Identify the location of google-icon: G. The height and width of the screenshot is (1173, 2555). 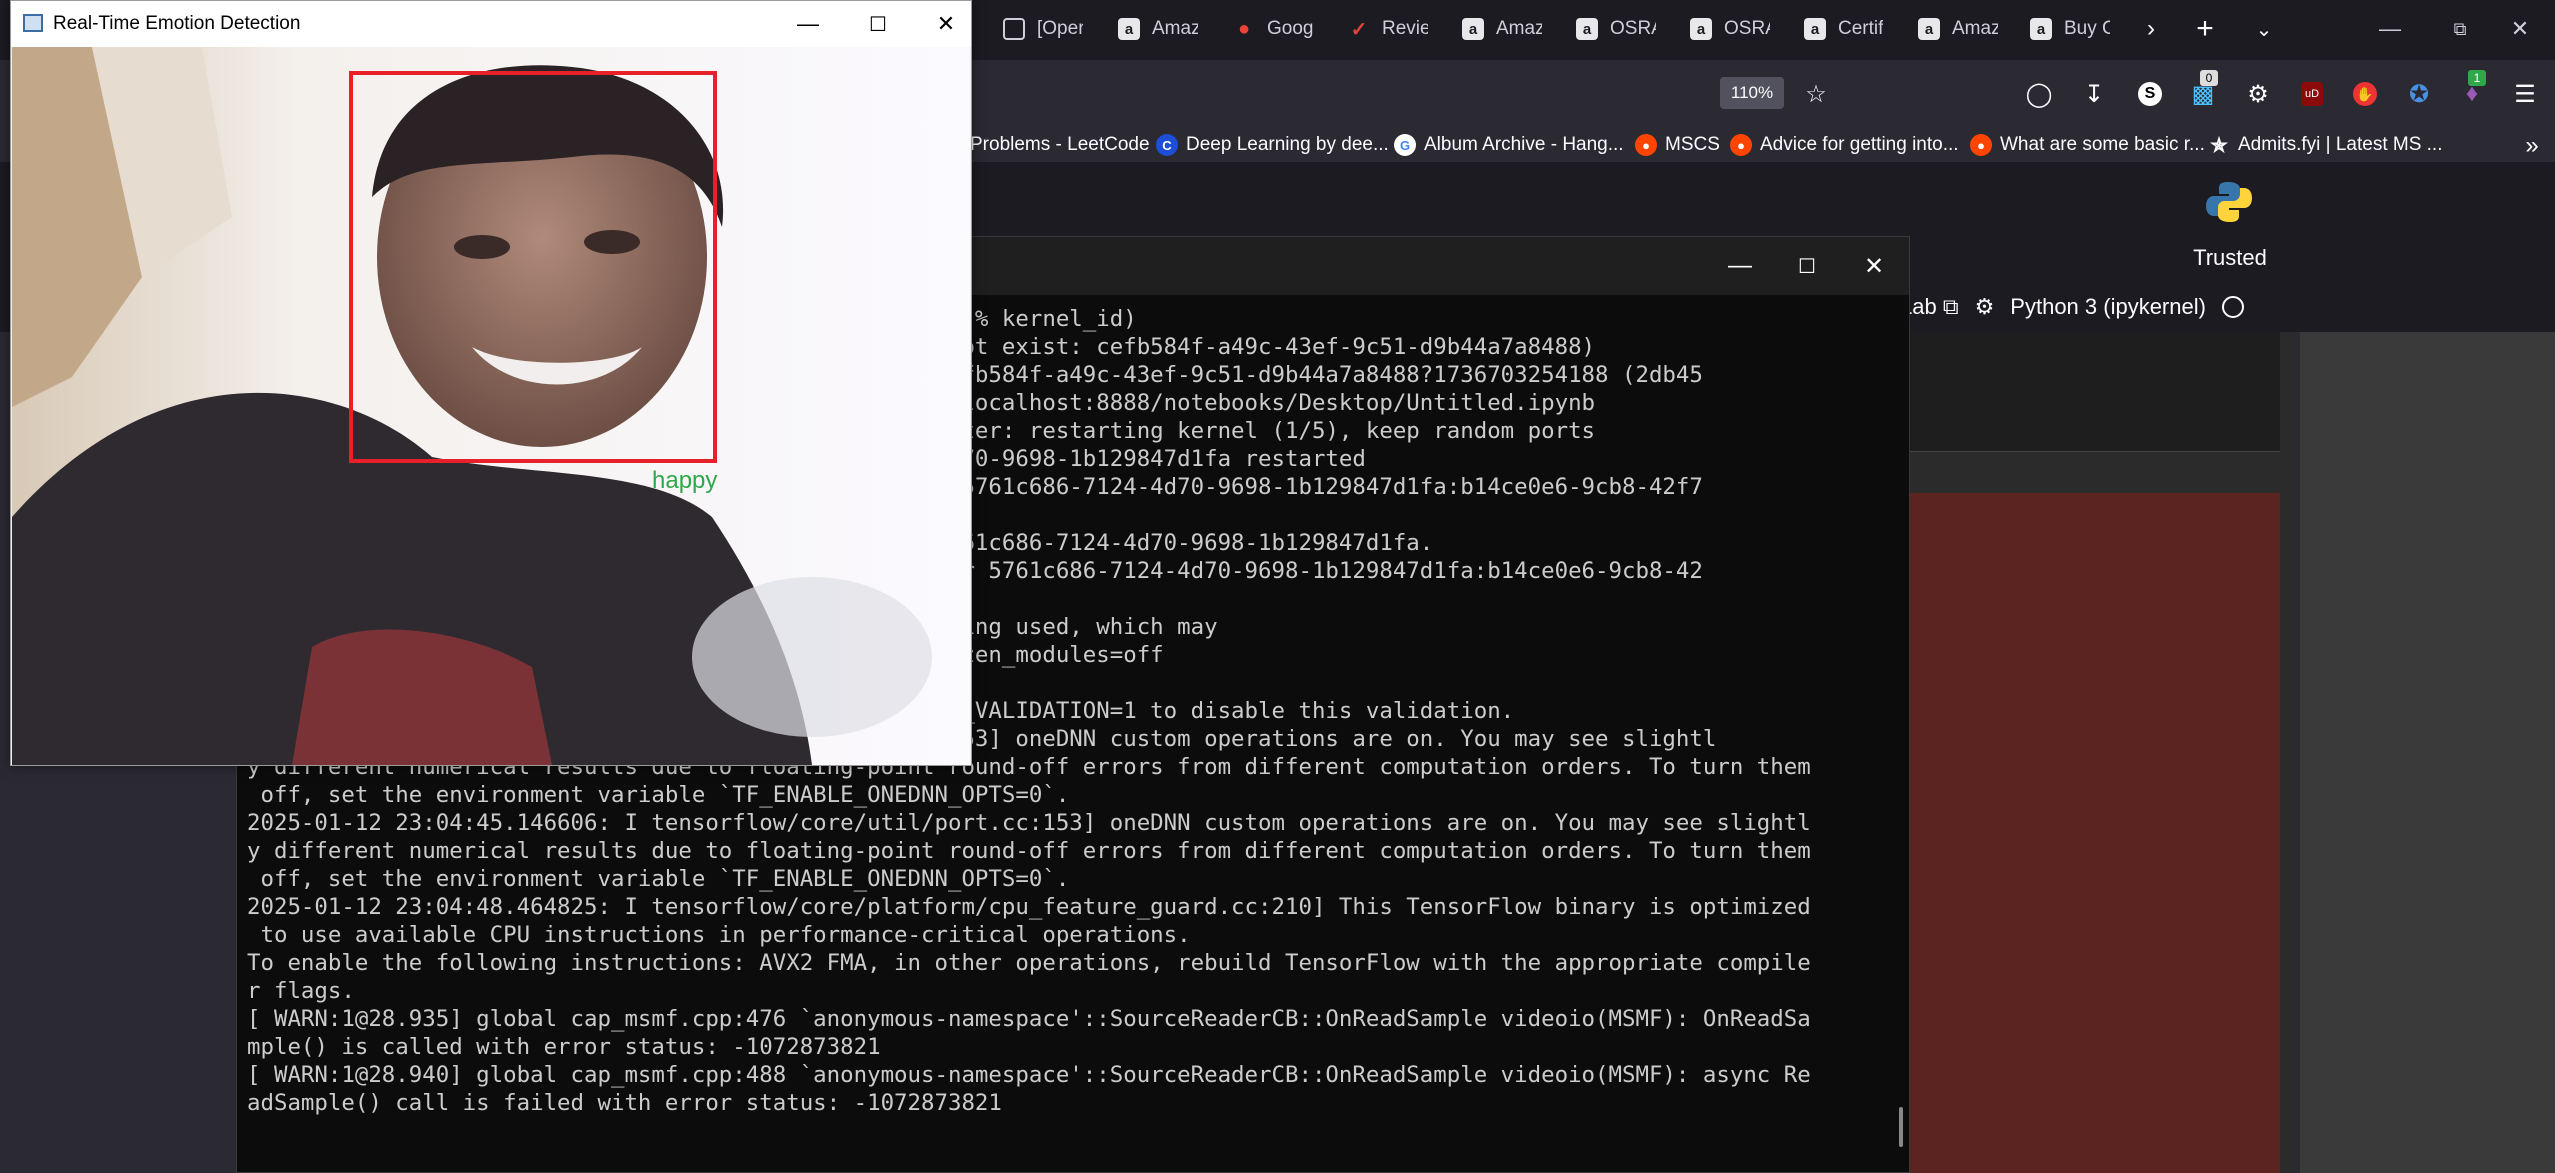
(1405, 145).